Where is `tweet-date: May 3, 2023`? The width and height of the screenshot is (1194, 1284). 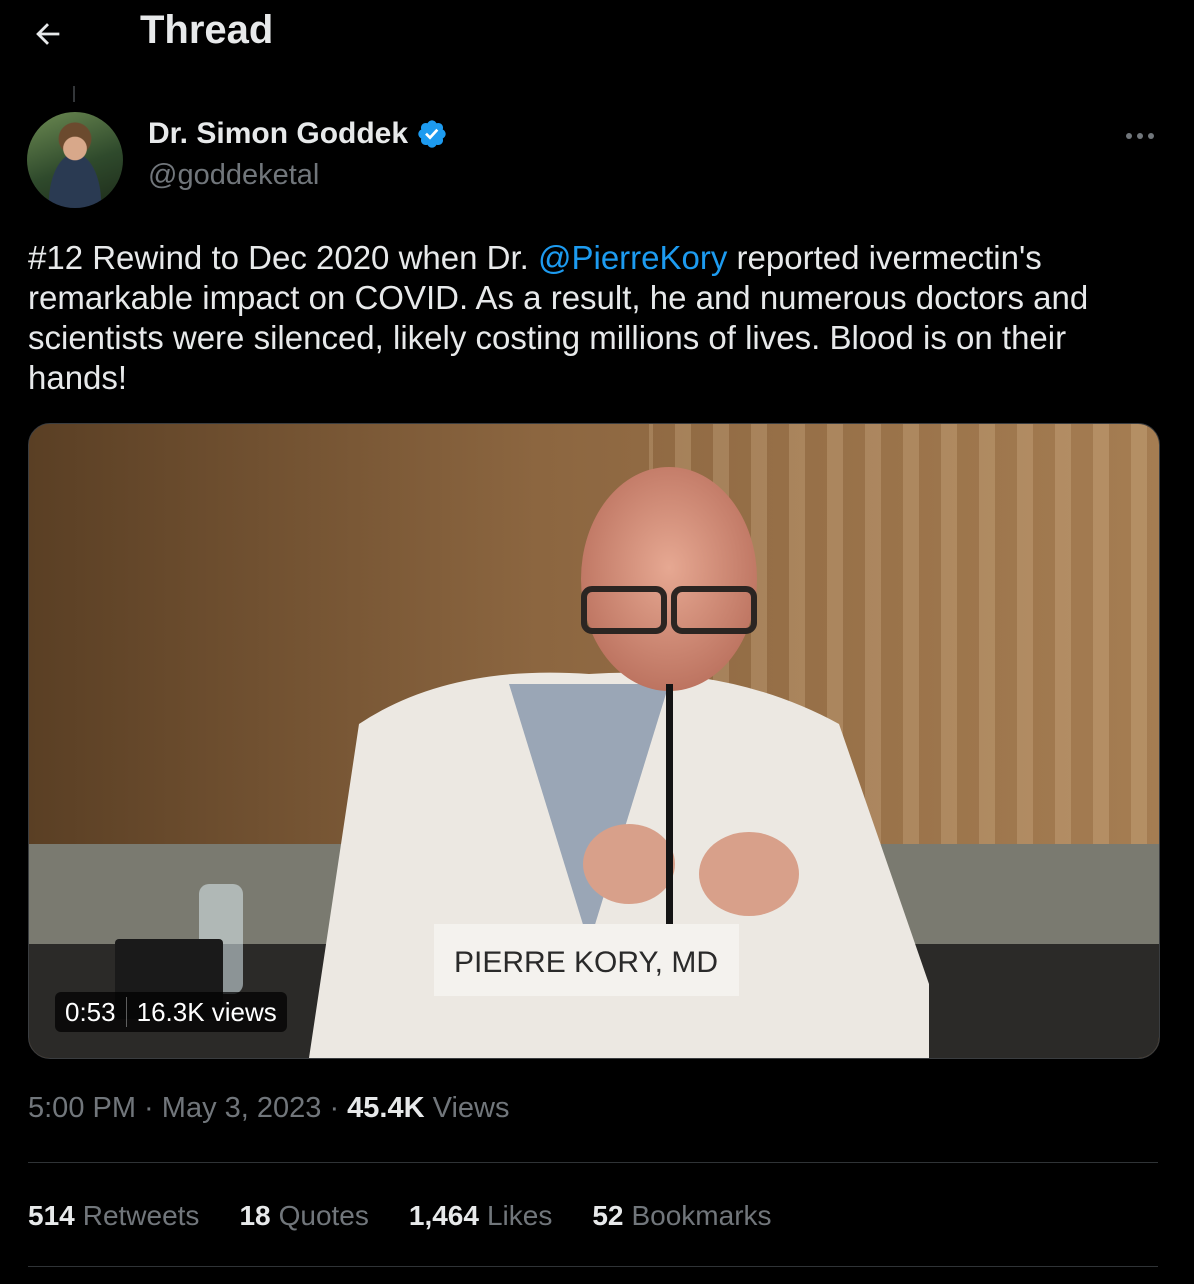
tweet-date: May 3, 2023 is located at coordinates (242, 1108).